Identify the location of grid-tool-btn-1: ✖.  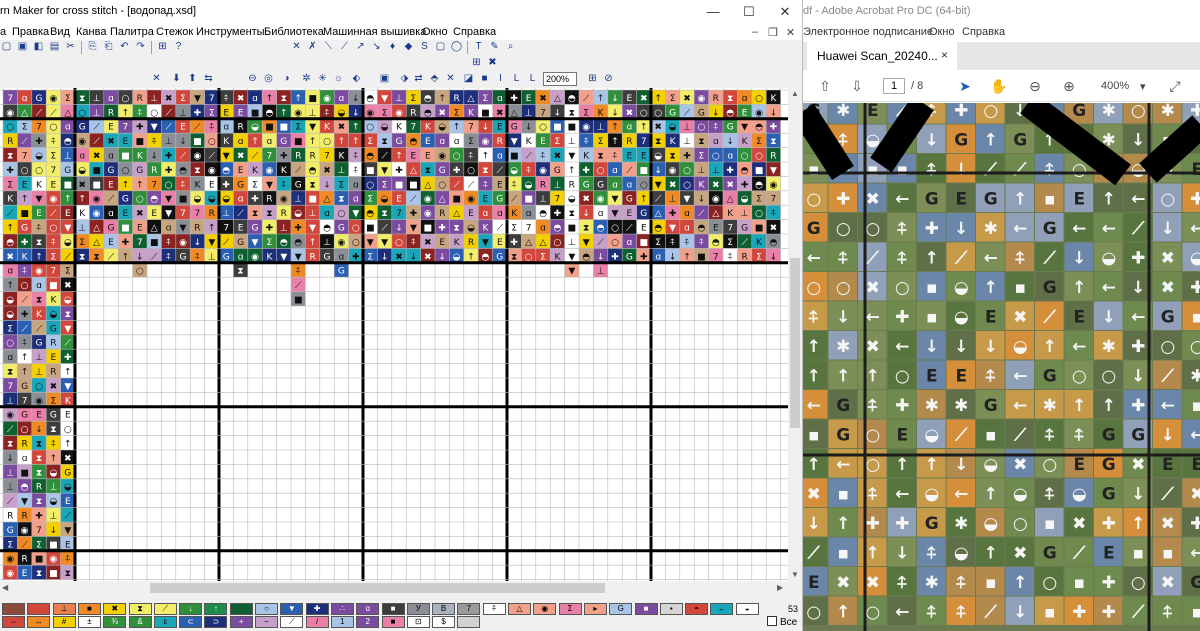
(492, 63).